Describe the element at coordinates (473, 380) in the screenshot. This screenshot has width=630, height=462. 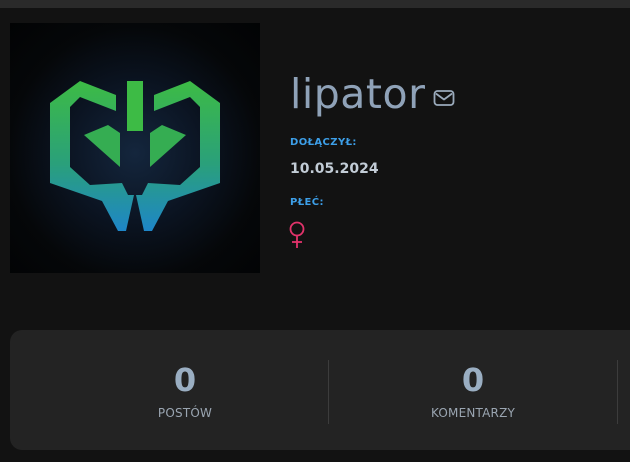
I see `comments-count: 0` at that location.